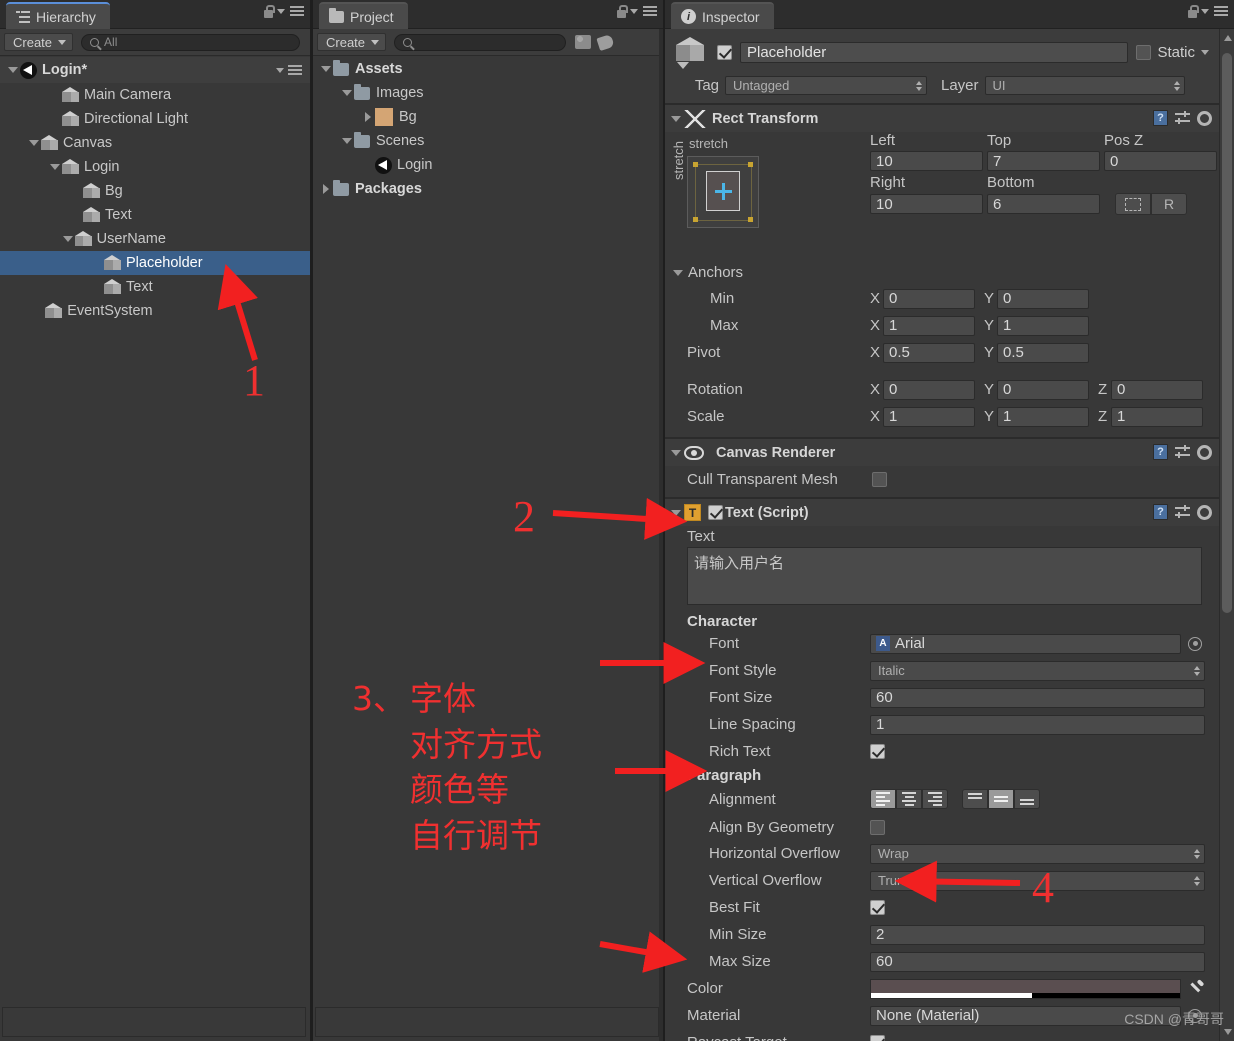  Describe the element at coordinates (1133, 204) in the screenshot. I see `blueprint-mode-button` at that location.